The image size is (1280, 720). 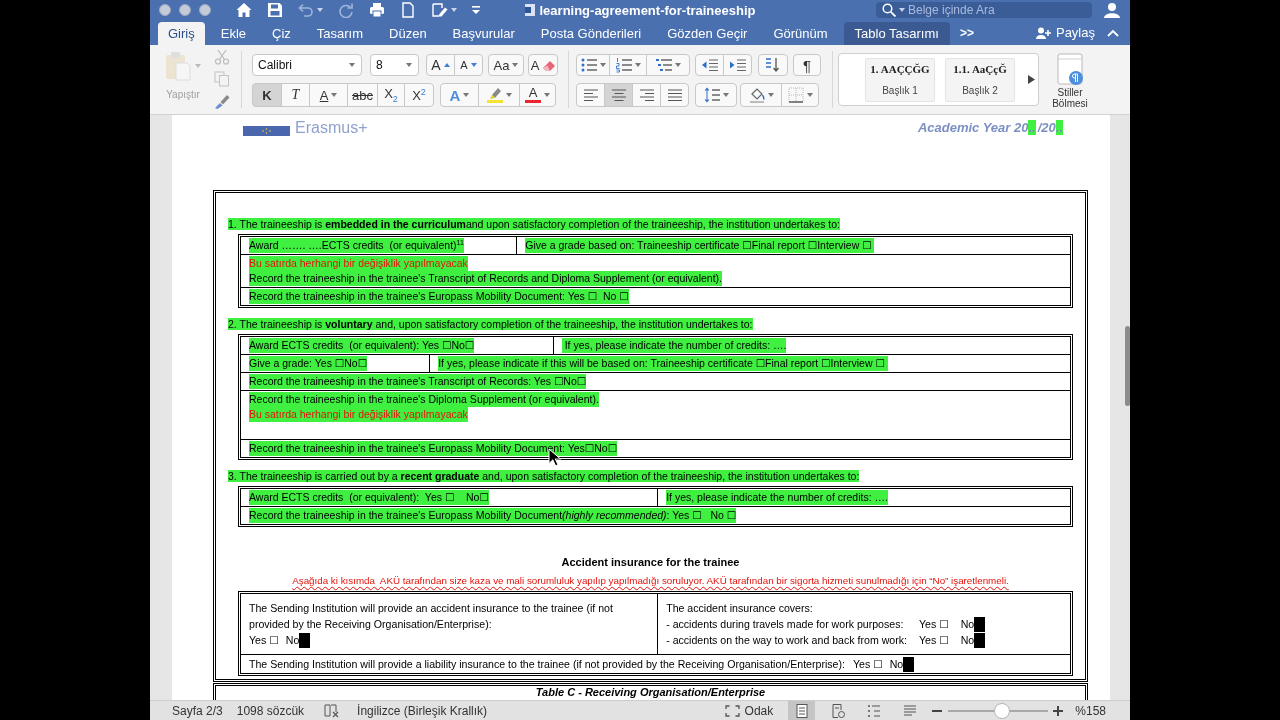 I want to click on home-icon, so click(x=244, y=10).